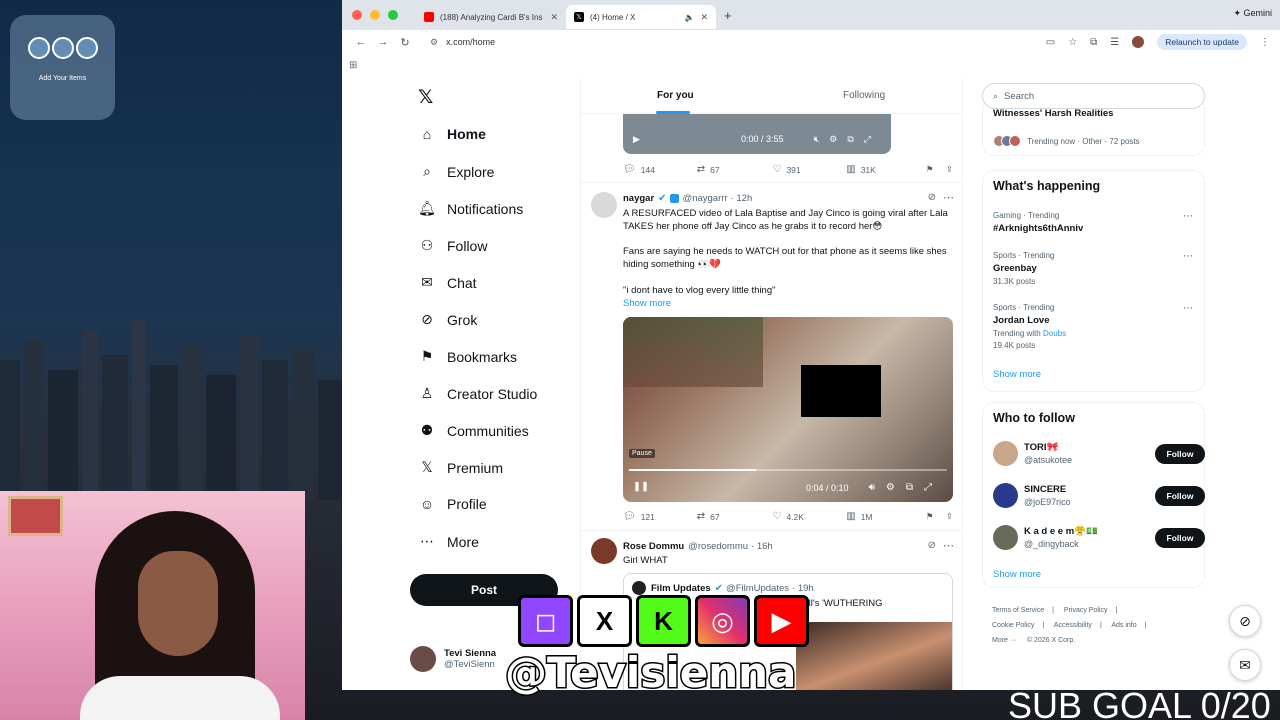  What do you see at coordinates (1252, 13) in the screenshot?
I see `gemini-button: ✦ Gemini` at bounding box center [1252, 13].